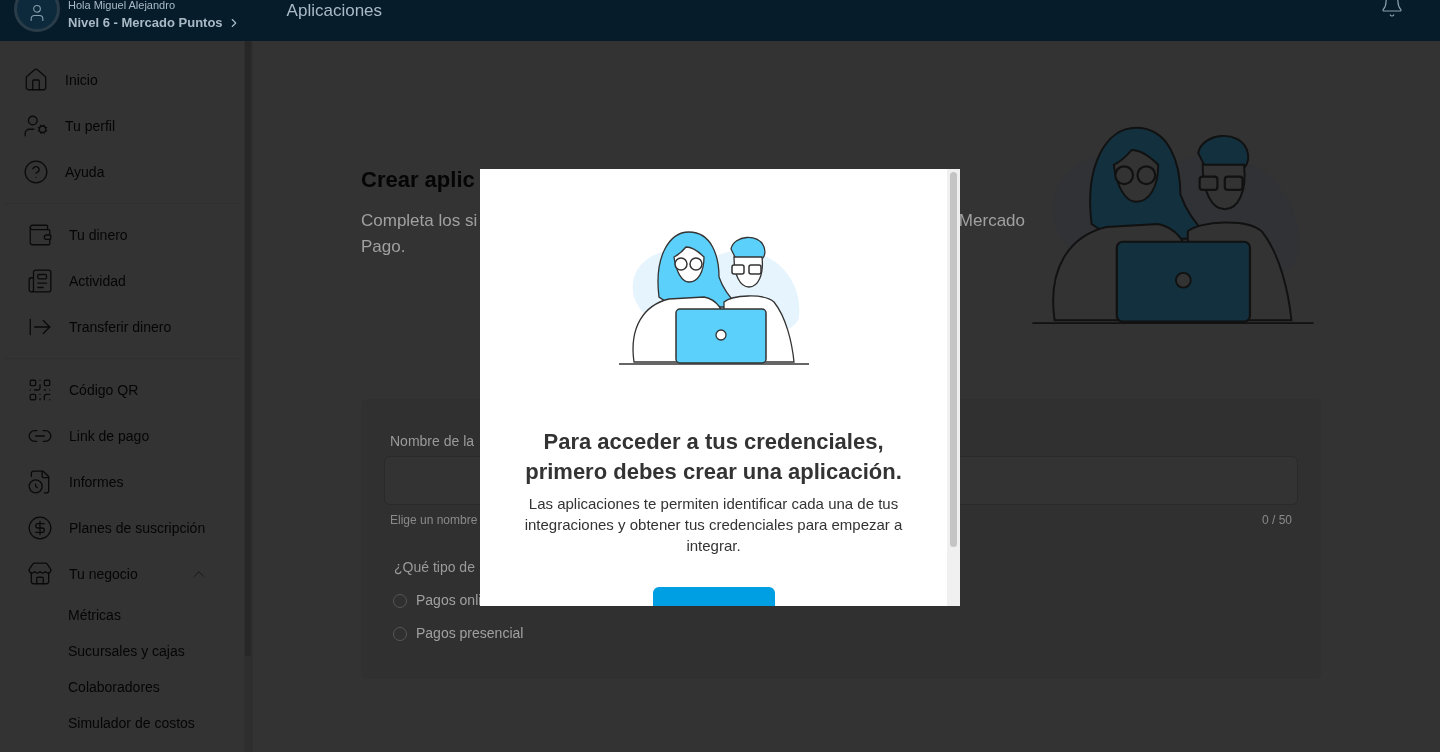 Image resolution: width=1440 pixels, height=752 pixels. What do you see at coordinates (434, 520) in the screenshot?
I see `helper-text: Elige un nombre` at bounding box center [434, 520].